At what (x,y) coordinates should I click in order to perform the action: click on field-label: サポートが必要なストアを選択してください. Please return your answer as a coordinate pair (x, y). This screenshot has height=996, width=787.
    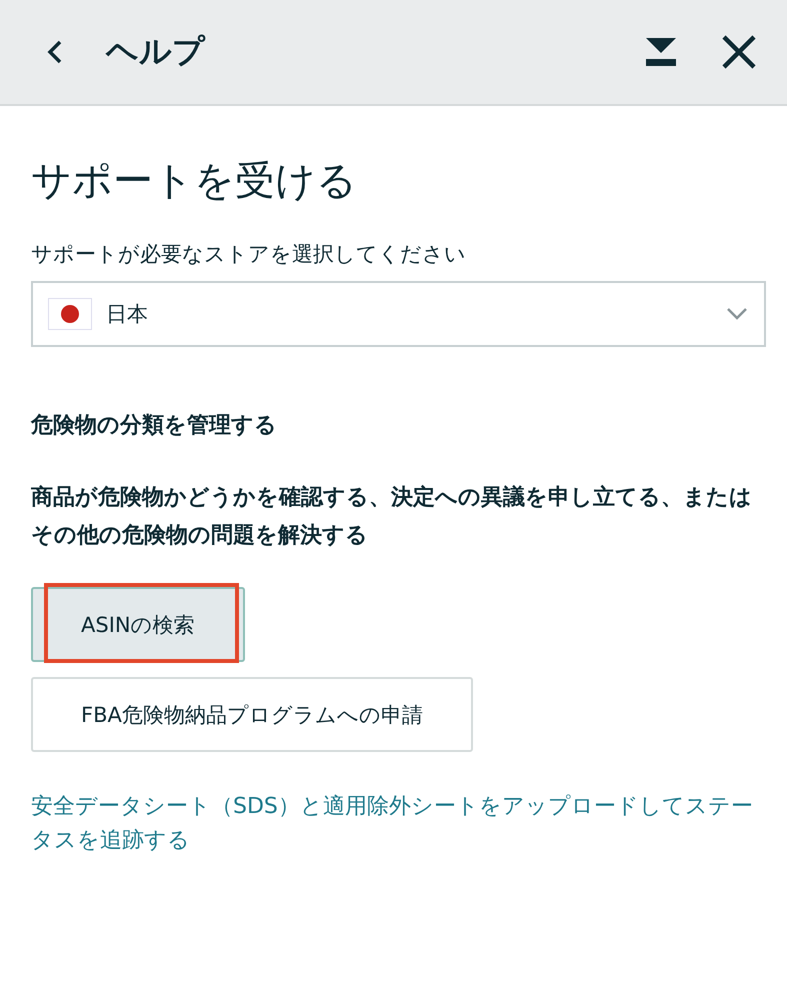
    Looking at the image, I should click on (249, 254).